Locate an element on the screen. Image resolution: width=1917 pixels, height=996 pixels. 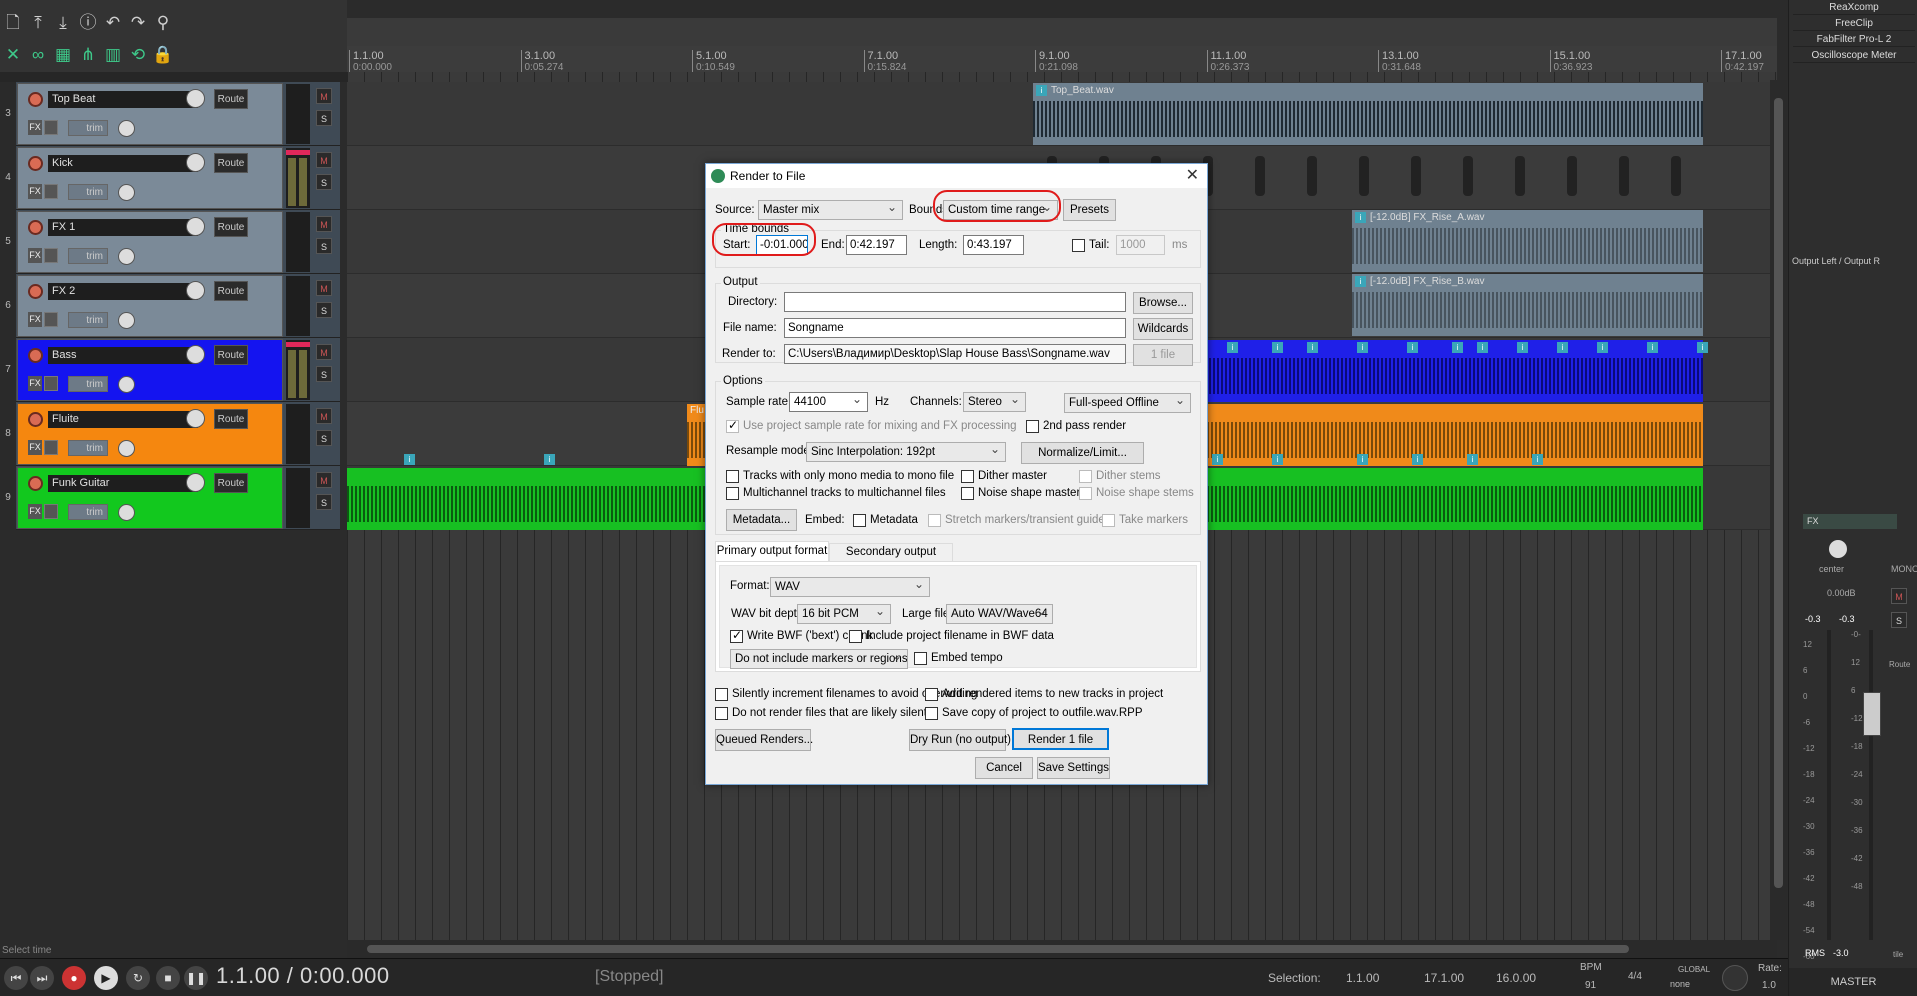
master-mute-button: M is located at coordinates (1899, 596).